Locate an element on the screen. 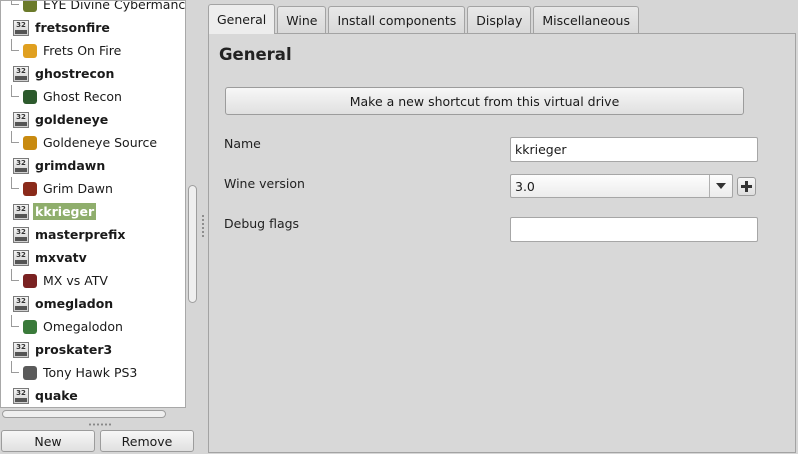 The width and height of the screenshot is (798, 454). tree-prefix-label: proskater3 is located at coordinates (74, 349).